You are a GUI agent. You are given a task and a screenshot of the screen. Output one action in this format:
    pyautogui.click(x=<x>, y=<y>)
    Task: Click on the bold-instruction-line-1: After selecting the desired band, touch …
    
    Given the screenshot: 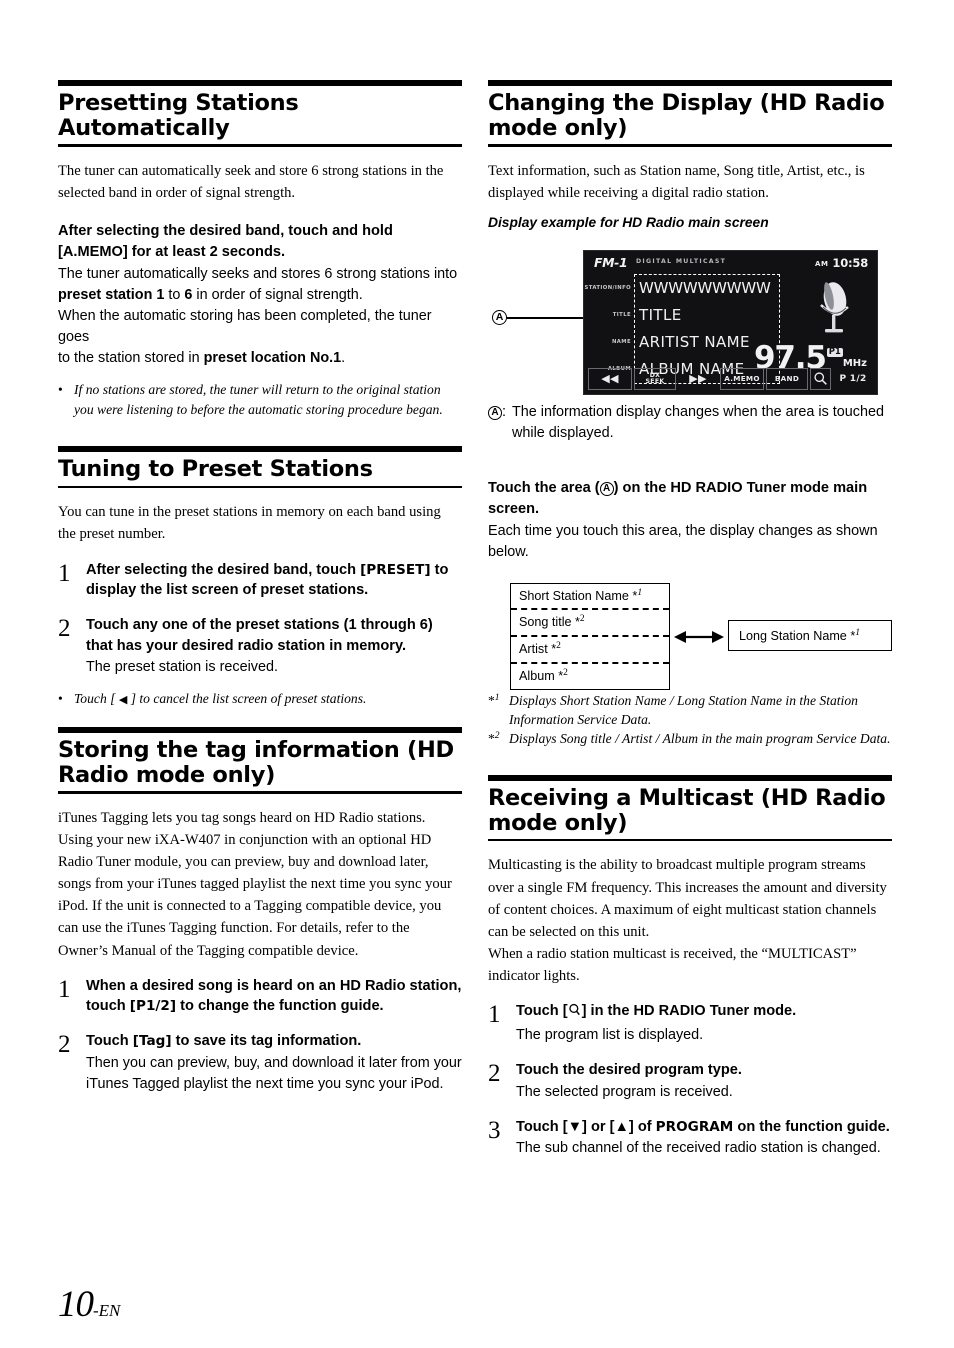 What is the action you would take?
    pyautogui.click(x=225, y=231)
    